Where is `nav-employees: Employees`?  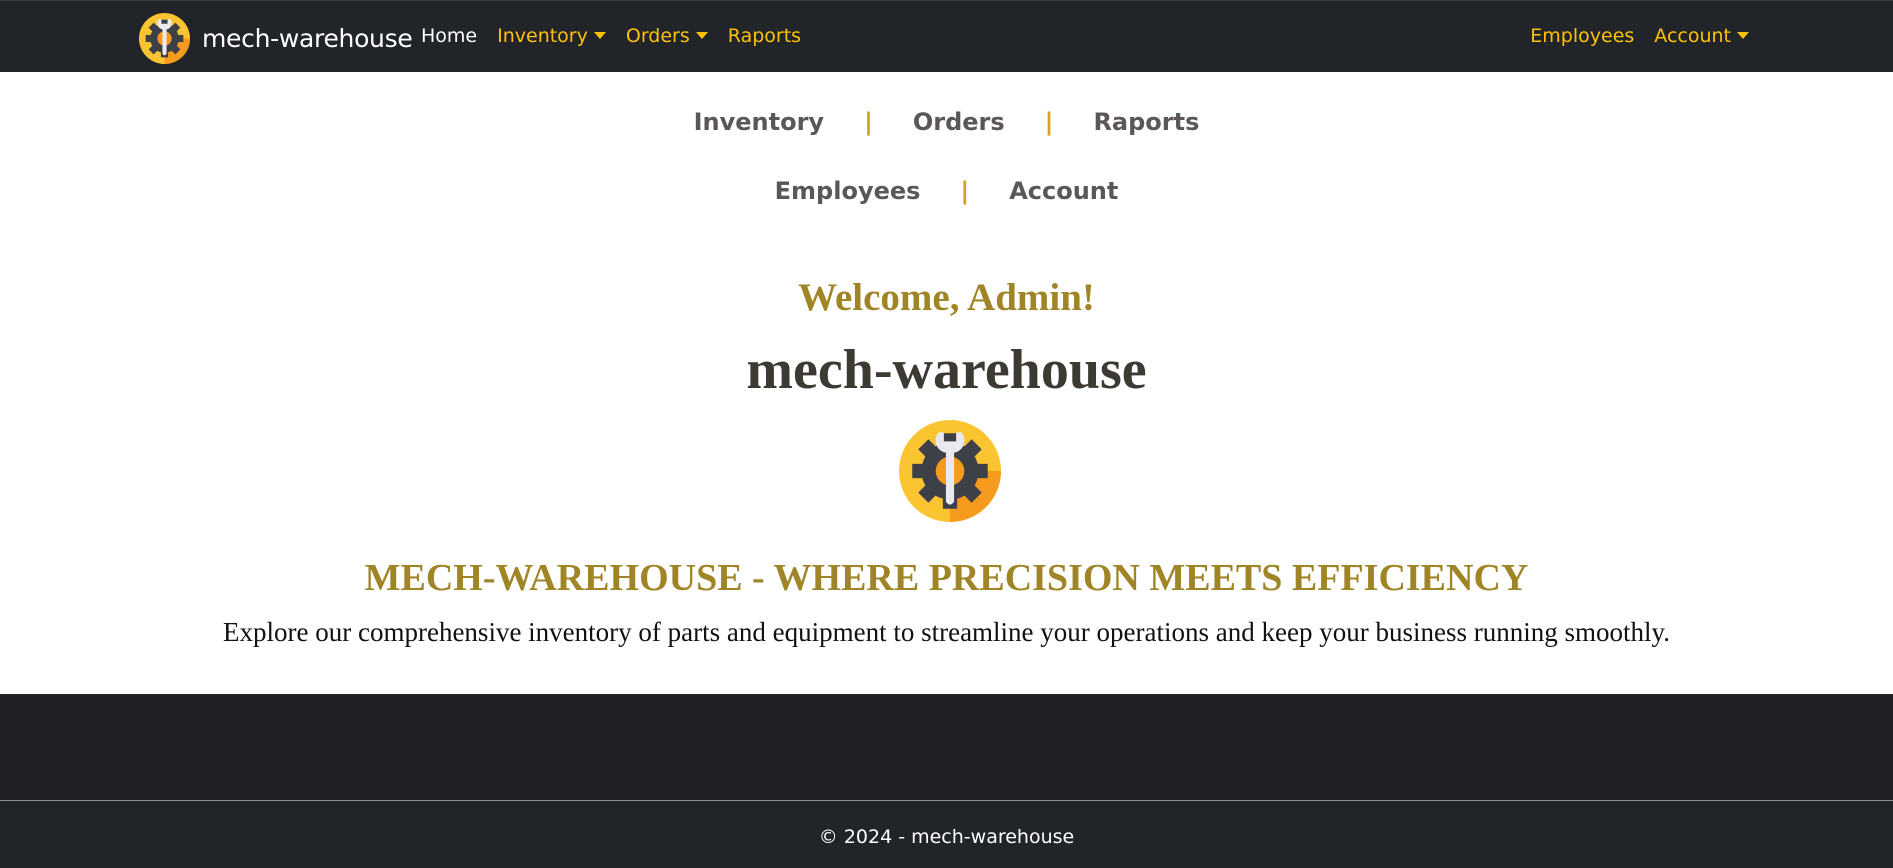 nav-employees: Employees is located at coordinates (1582, 36).